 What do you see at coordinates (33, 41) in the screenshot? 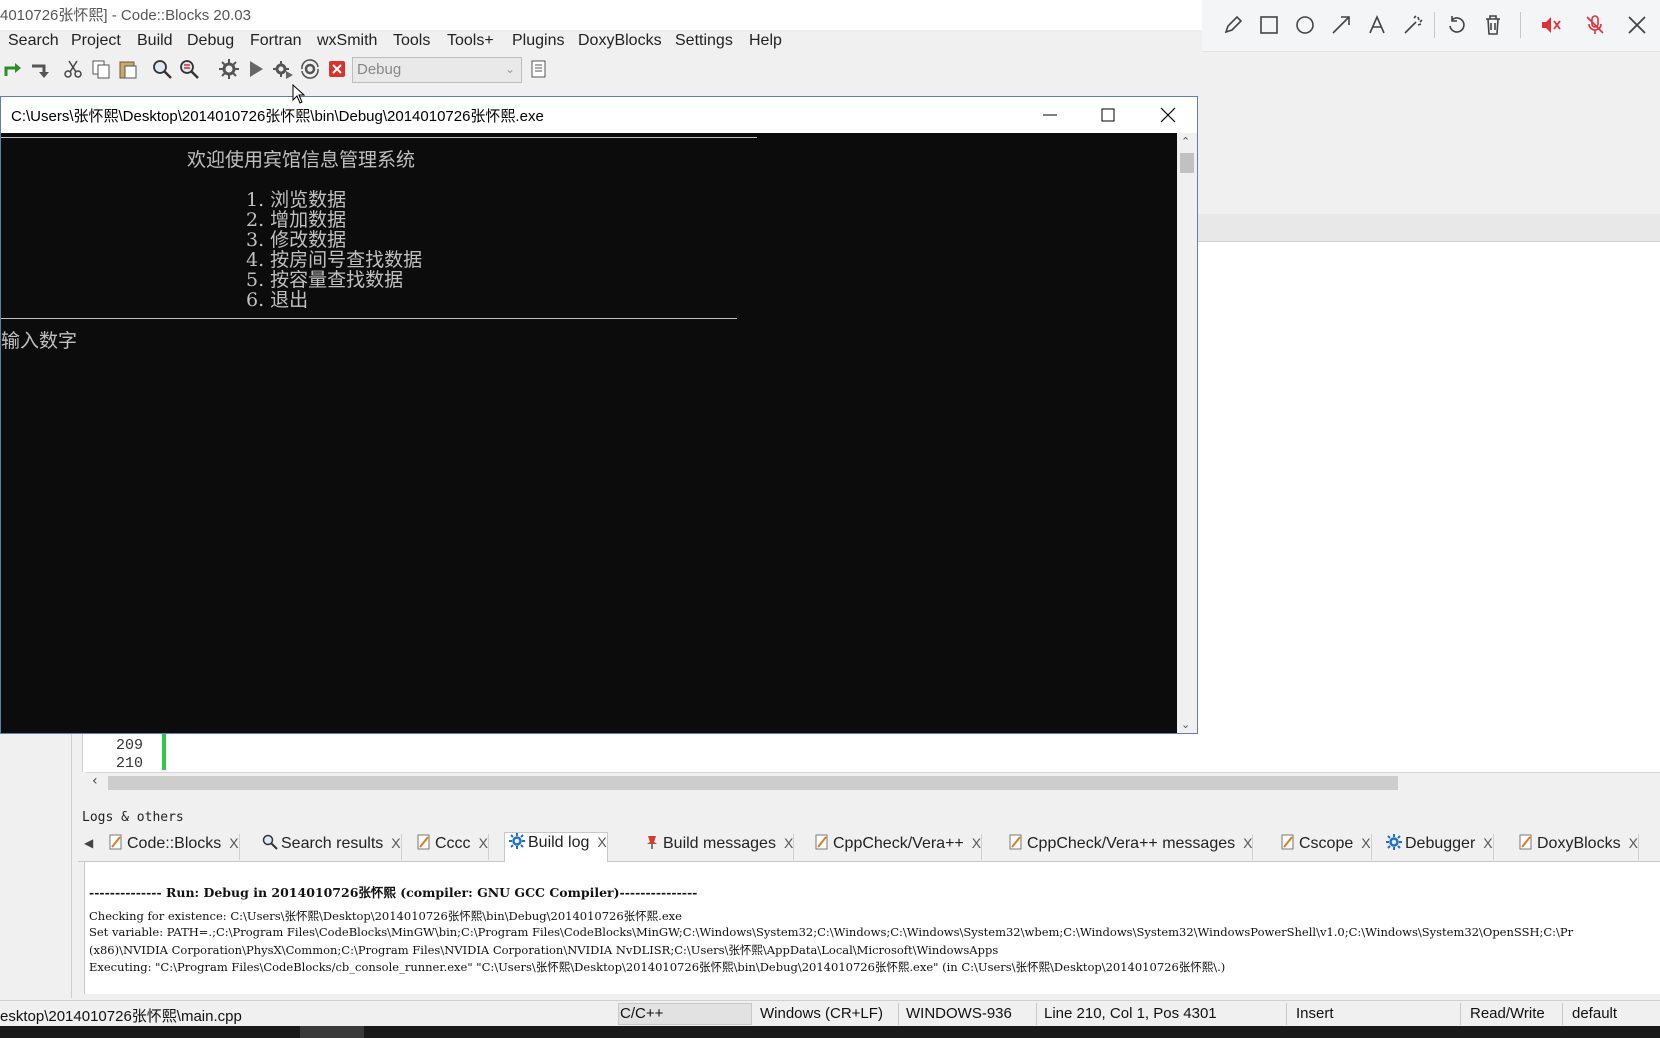
I see `menu-search: Search` at bounding box center [33, 41].